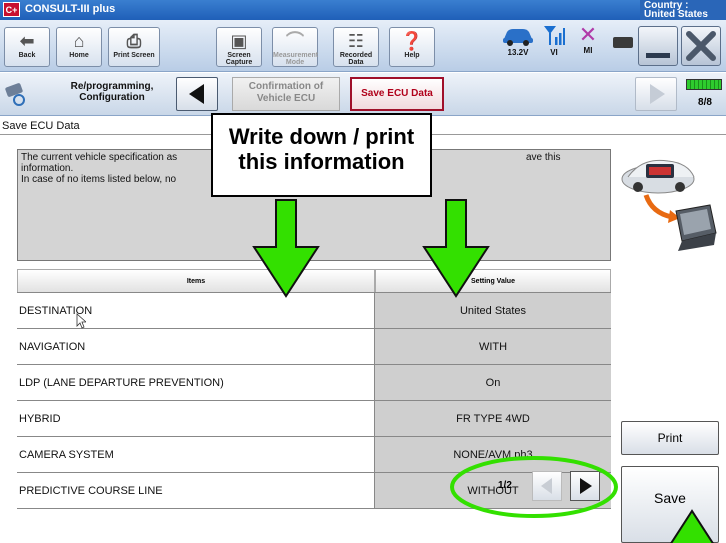 The image size is (726, 543). I want to click on measurement-mode-button: ⌒ Measurement Mode, so click(295, 47).